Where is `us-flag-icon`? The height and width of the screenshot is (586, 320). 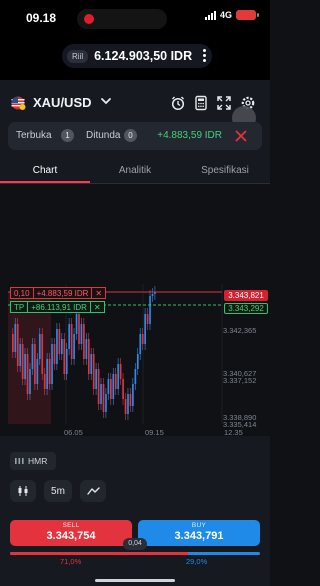
us-flag-icon is located at coordinates (18, 103).